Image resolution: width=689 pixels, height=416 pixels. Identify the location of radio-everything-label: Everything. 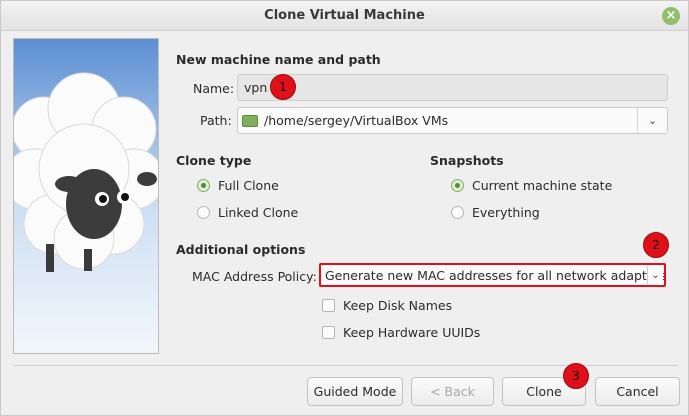
(506, 212).